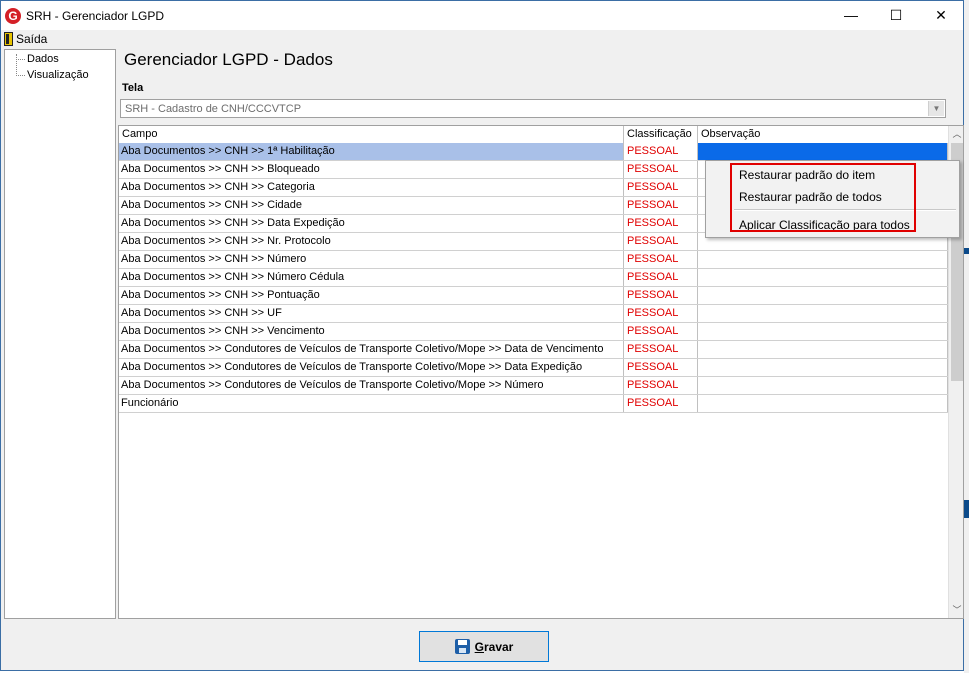 The width and height of the screenshot is (969, 673). What do you see at coordinates (941, 15) in the screenshot?
I see `close-button: ✕` at bounding box center [941, 15].